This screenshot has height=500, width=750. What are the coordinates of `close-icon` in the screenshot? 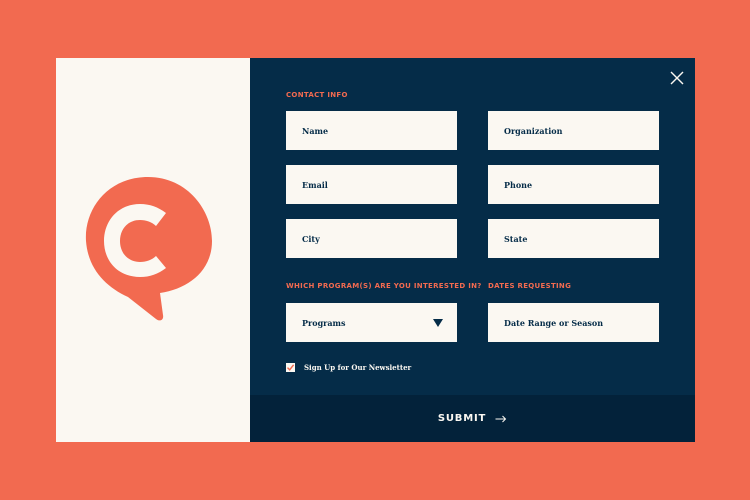 It's located at (677, 78).